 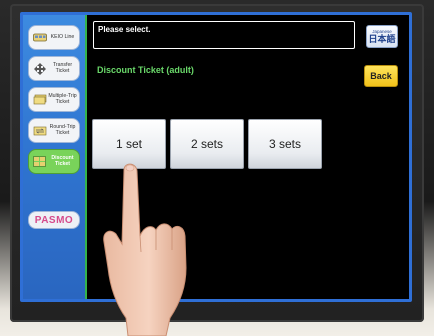 I want to click on sidebar-item-discount-ticket: Discount Ticket, so click(x=54, y=161).